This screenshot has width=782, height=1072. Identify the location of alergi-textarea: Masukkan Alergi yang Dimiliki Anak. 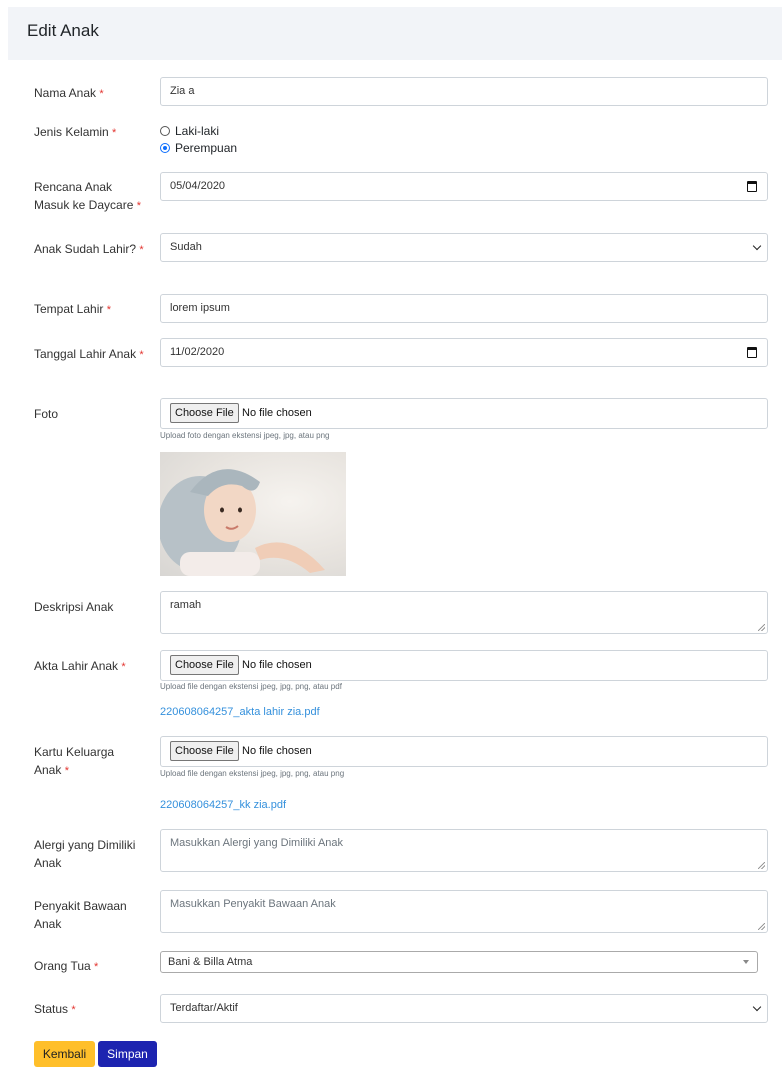
(464, 850).